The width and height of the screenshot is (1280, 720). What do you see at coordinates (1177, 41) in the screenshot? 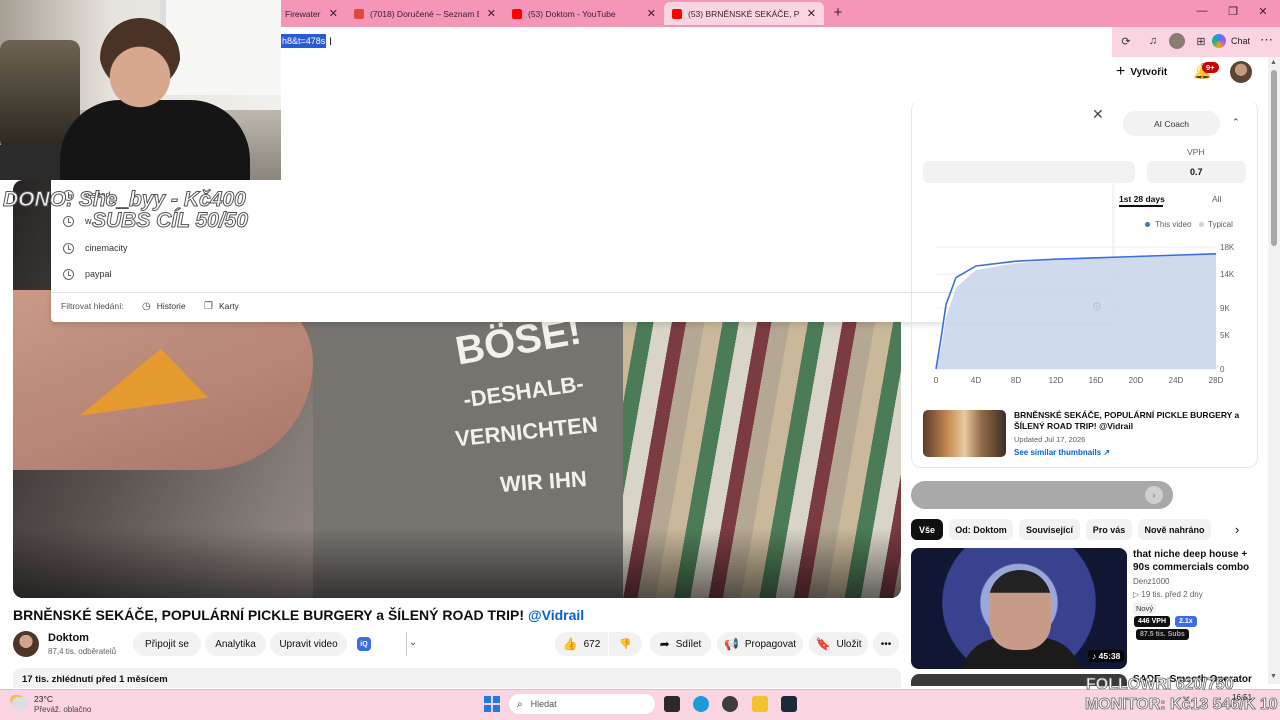
I see `browser-profile-avatar` at bounding box center [1177, 41].